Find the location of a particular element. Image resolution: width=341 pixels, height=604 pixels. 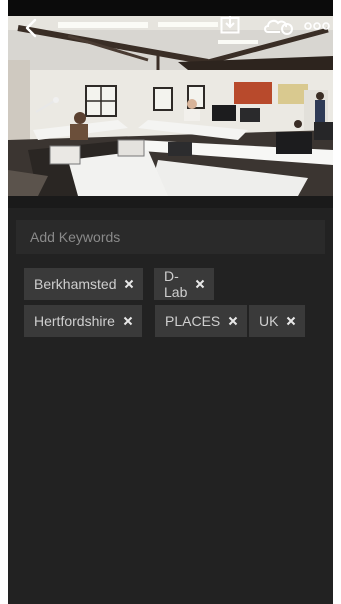

keyword-tag-label: D-Lab is located at coordinates (176, 284).